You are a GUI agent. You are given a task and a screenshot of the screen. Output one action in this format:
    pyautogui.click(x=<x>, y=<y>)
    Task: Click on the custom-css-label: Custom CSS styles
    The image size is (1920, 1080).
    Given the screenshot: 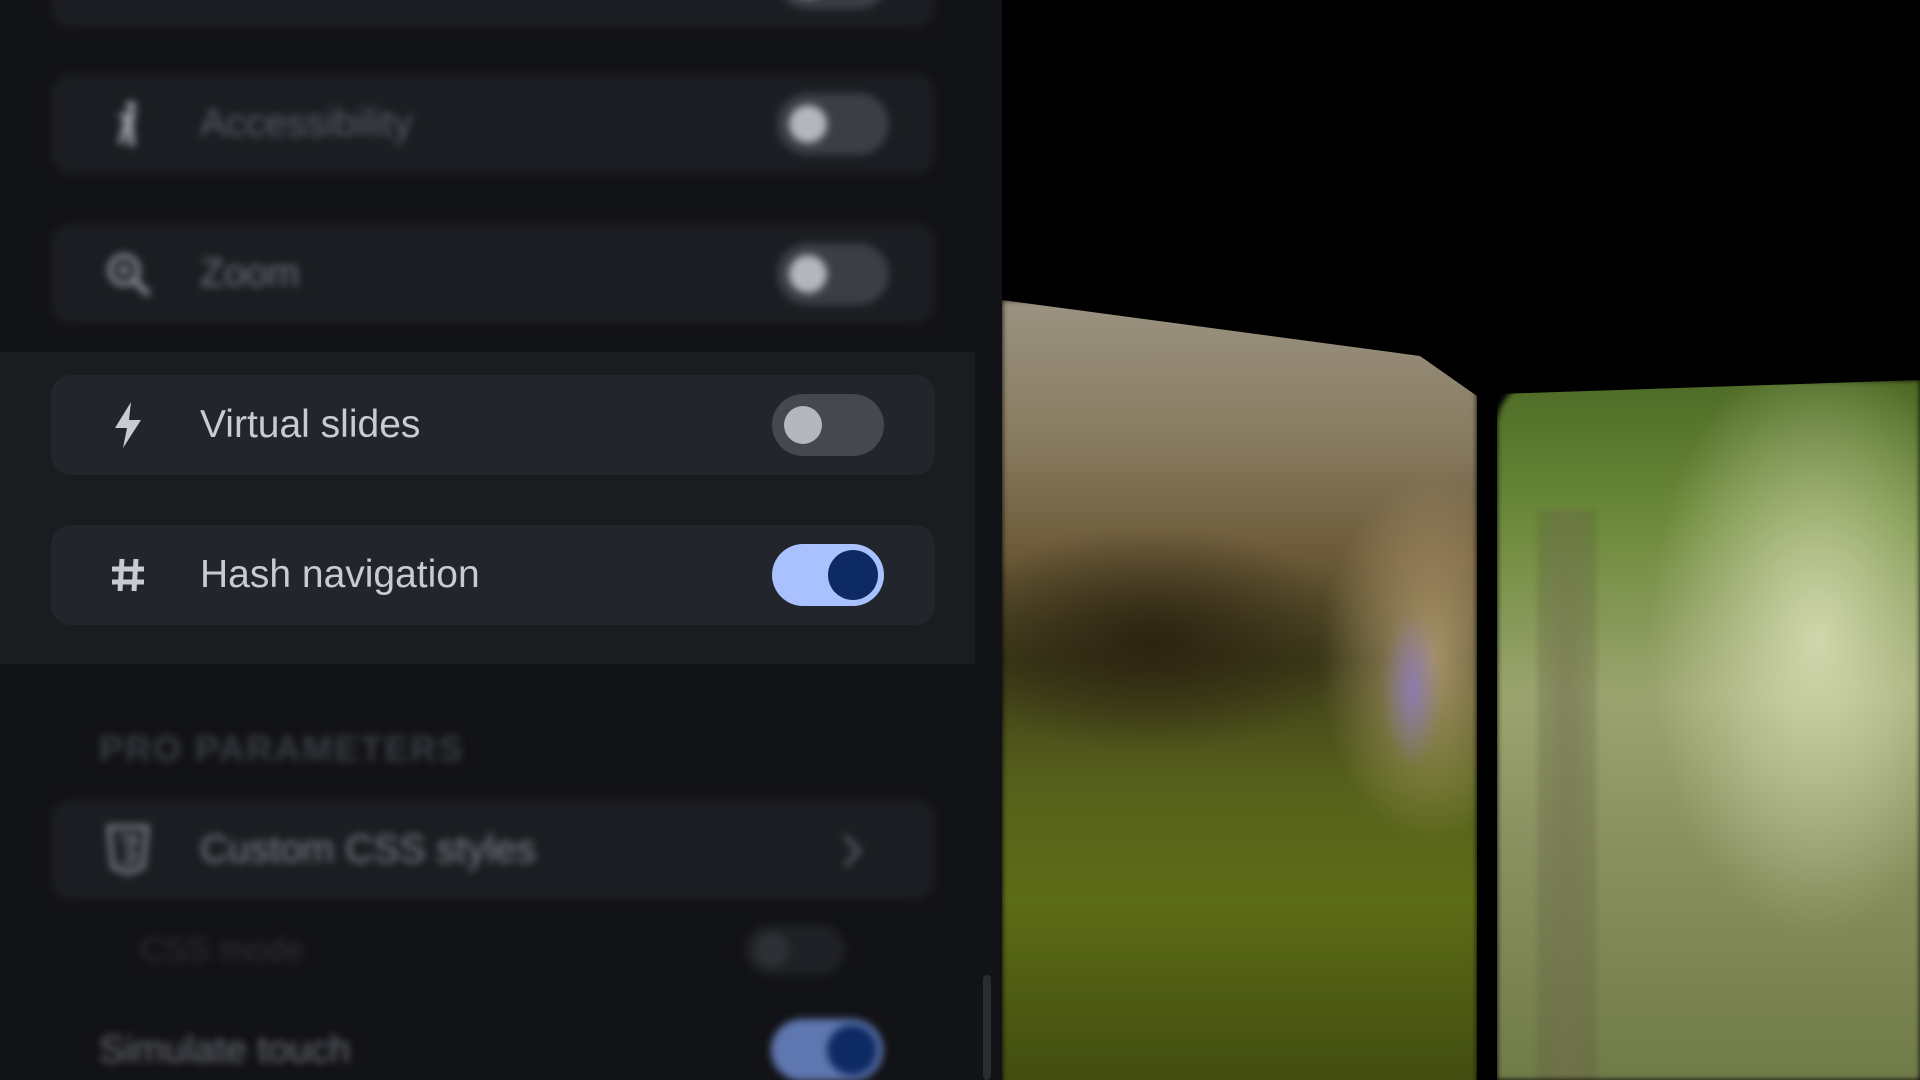 What is the action you would take?
    pyautogui.click(x=368, y=849)
    